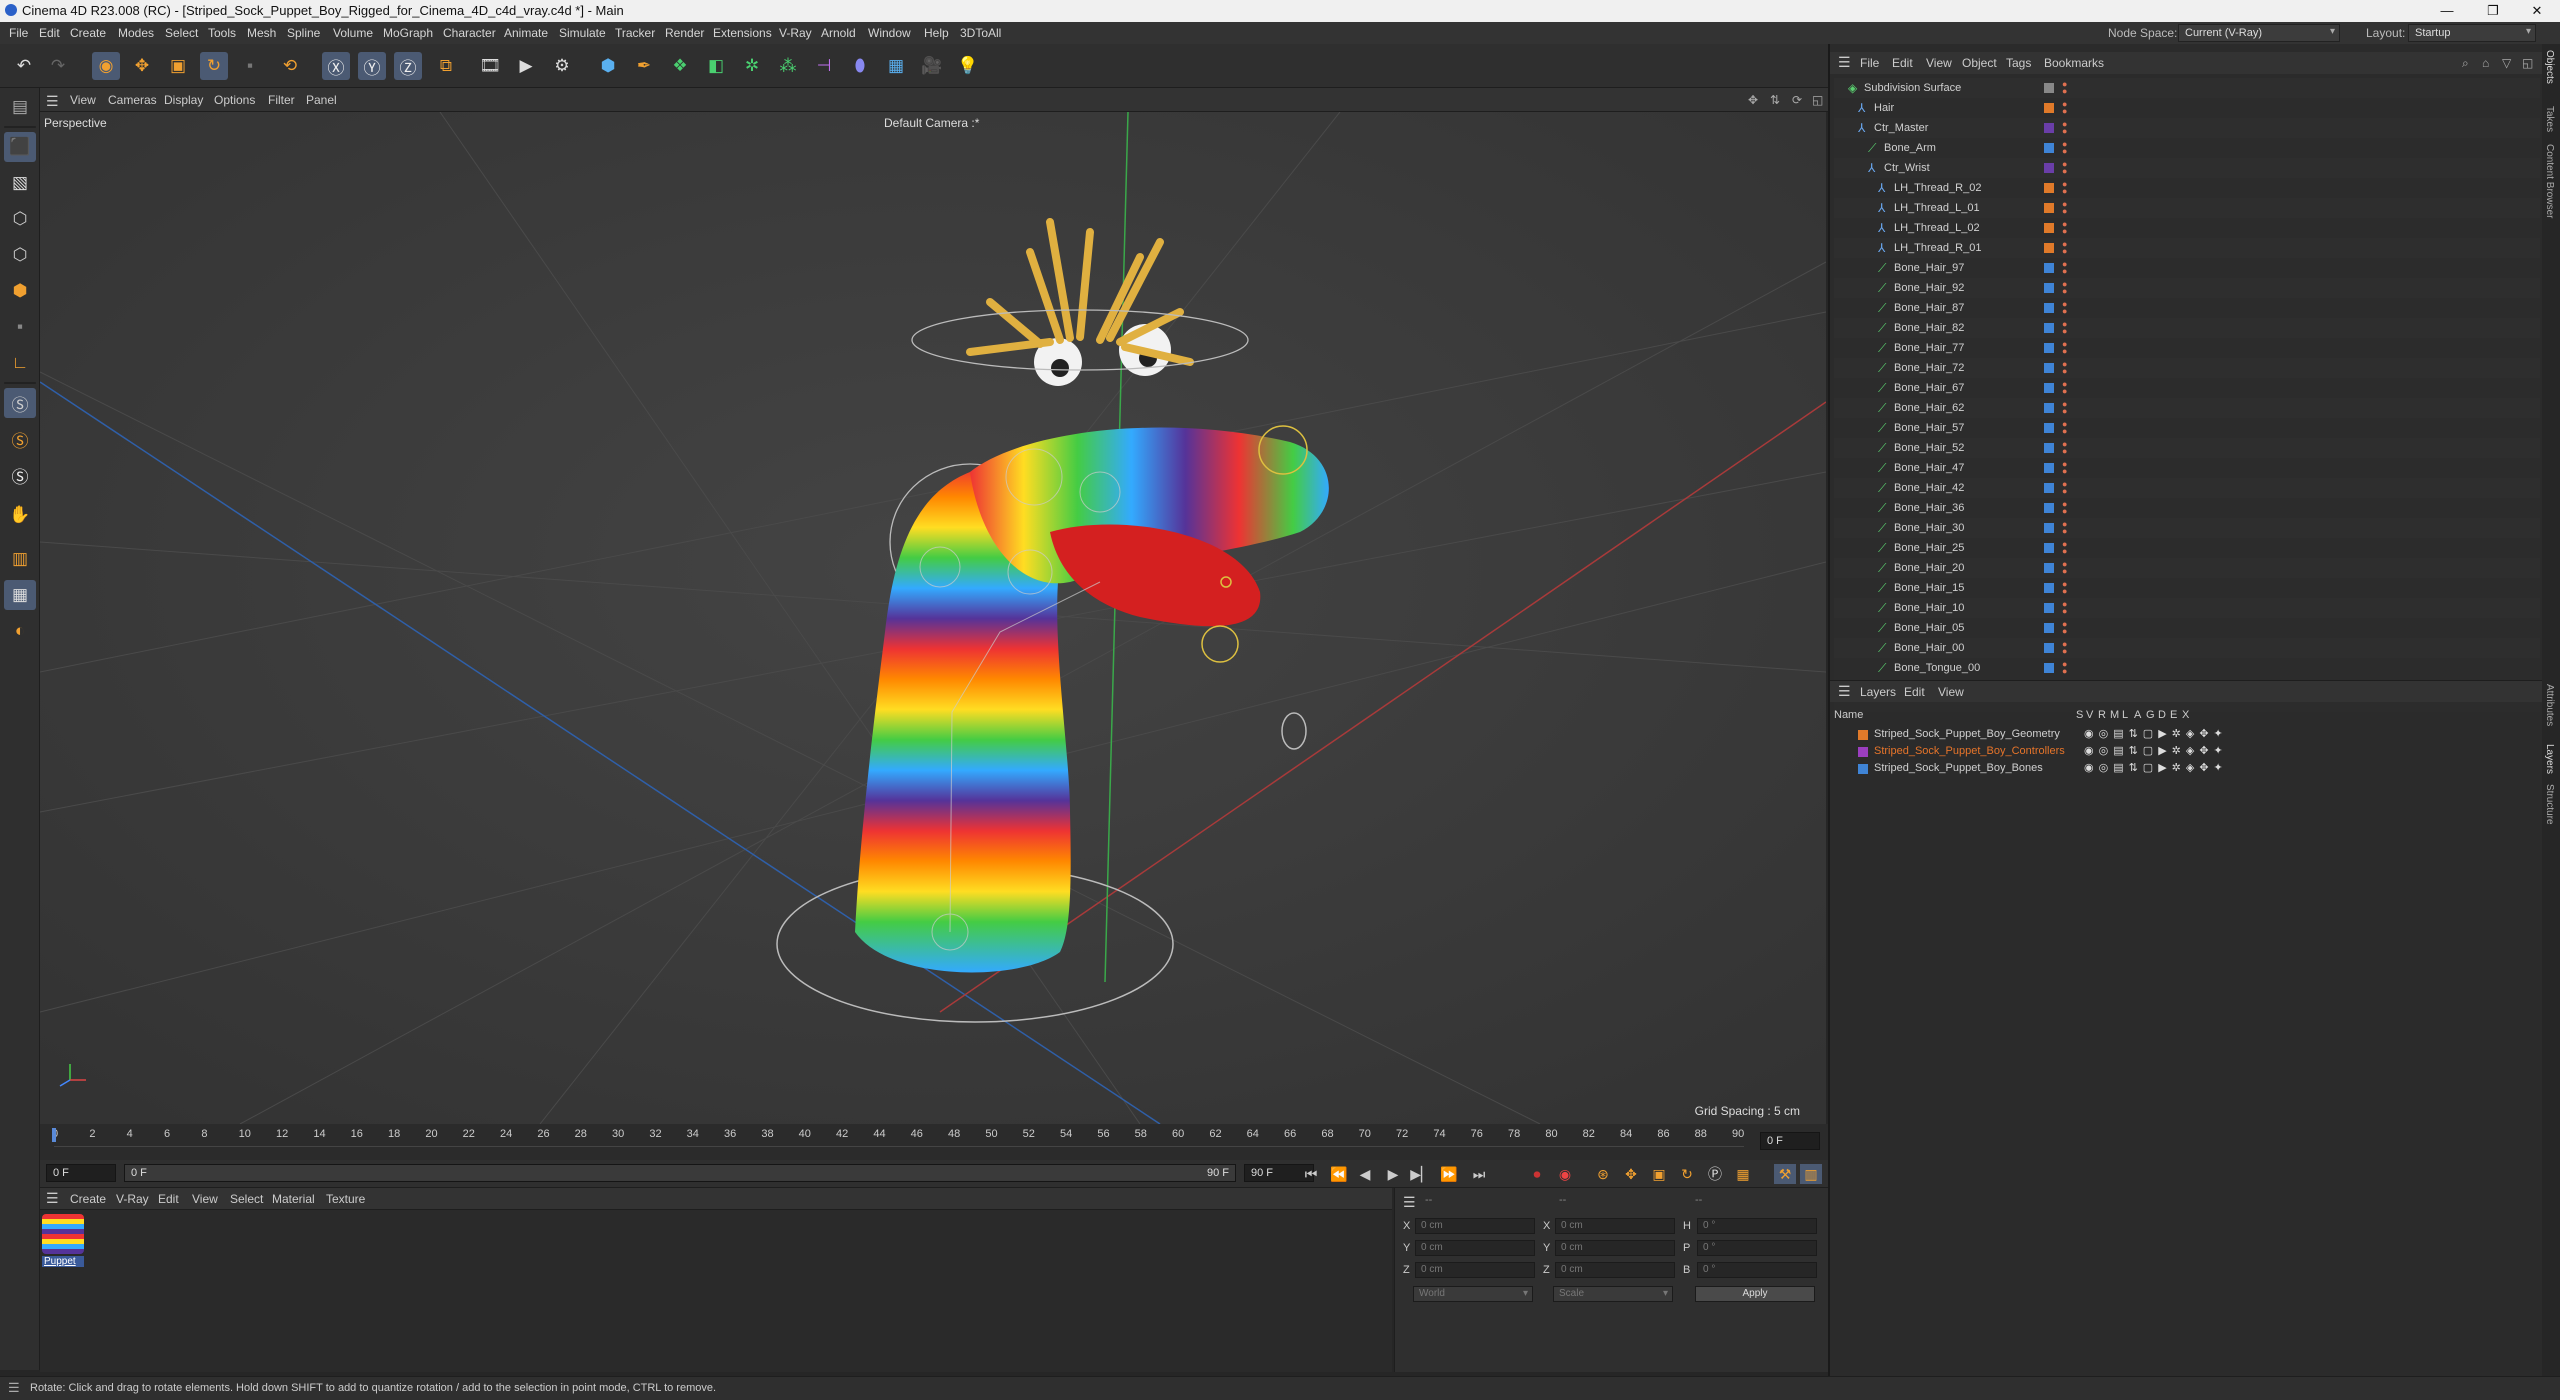 The width and height of the screenshot is (2560, 1400). What do you see at coordinates (2187, 648) in the screenshot?
I see `object-row: ⟋ Bone_Hair_00 ● ●` at bounding box center [2187, 648].